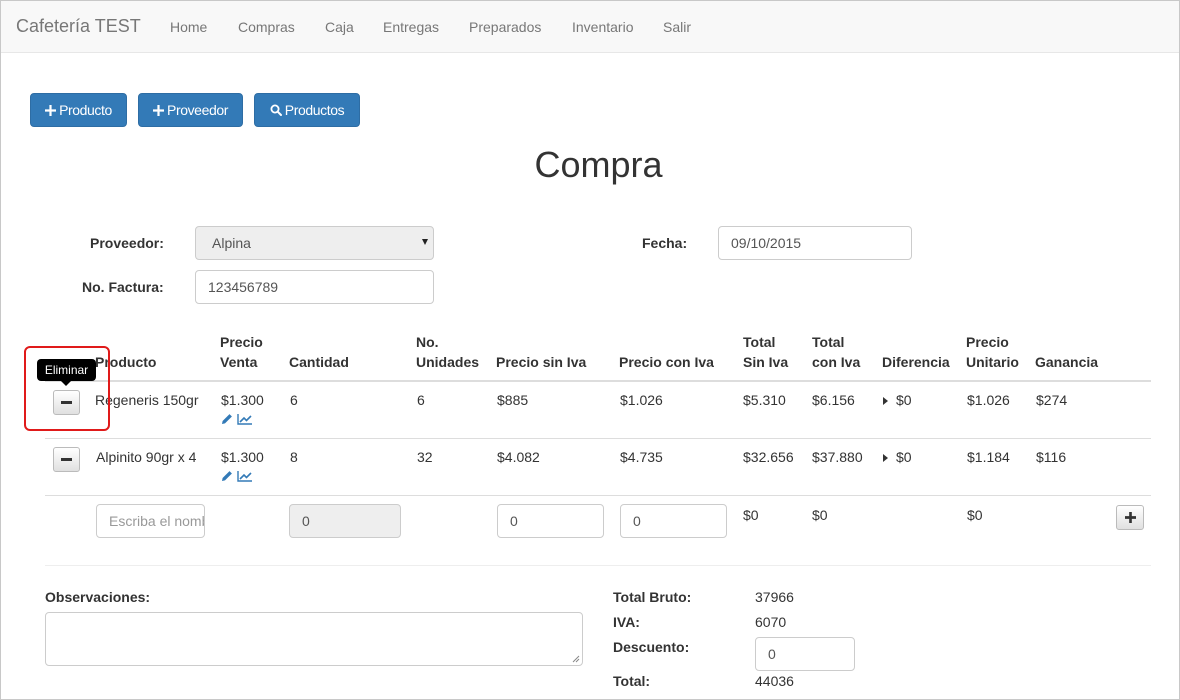  What do you see at coordinates (314, 287) in the screenshot?
I see `invoice-field: 123456789` at bounding box center [314, 287].